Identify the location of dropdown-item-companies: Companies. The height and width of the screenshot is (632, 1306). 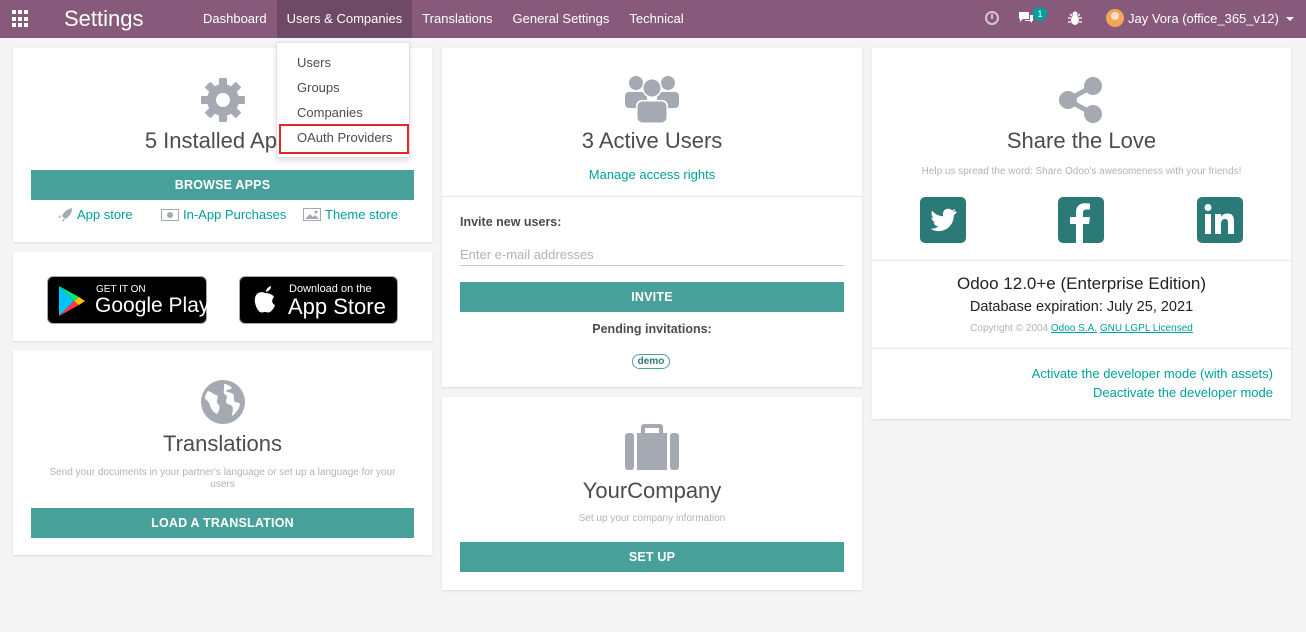
(330, 112).